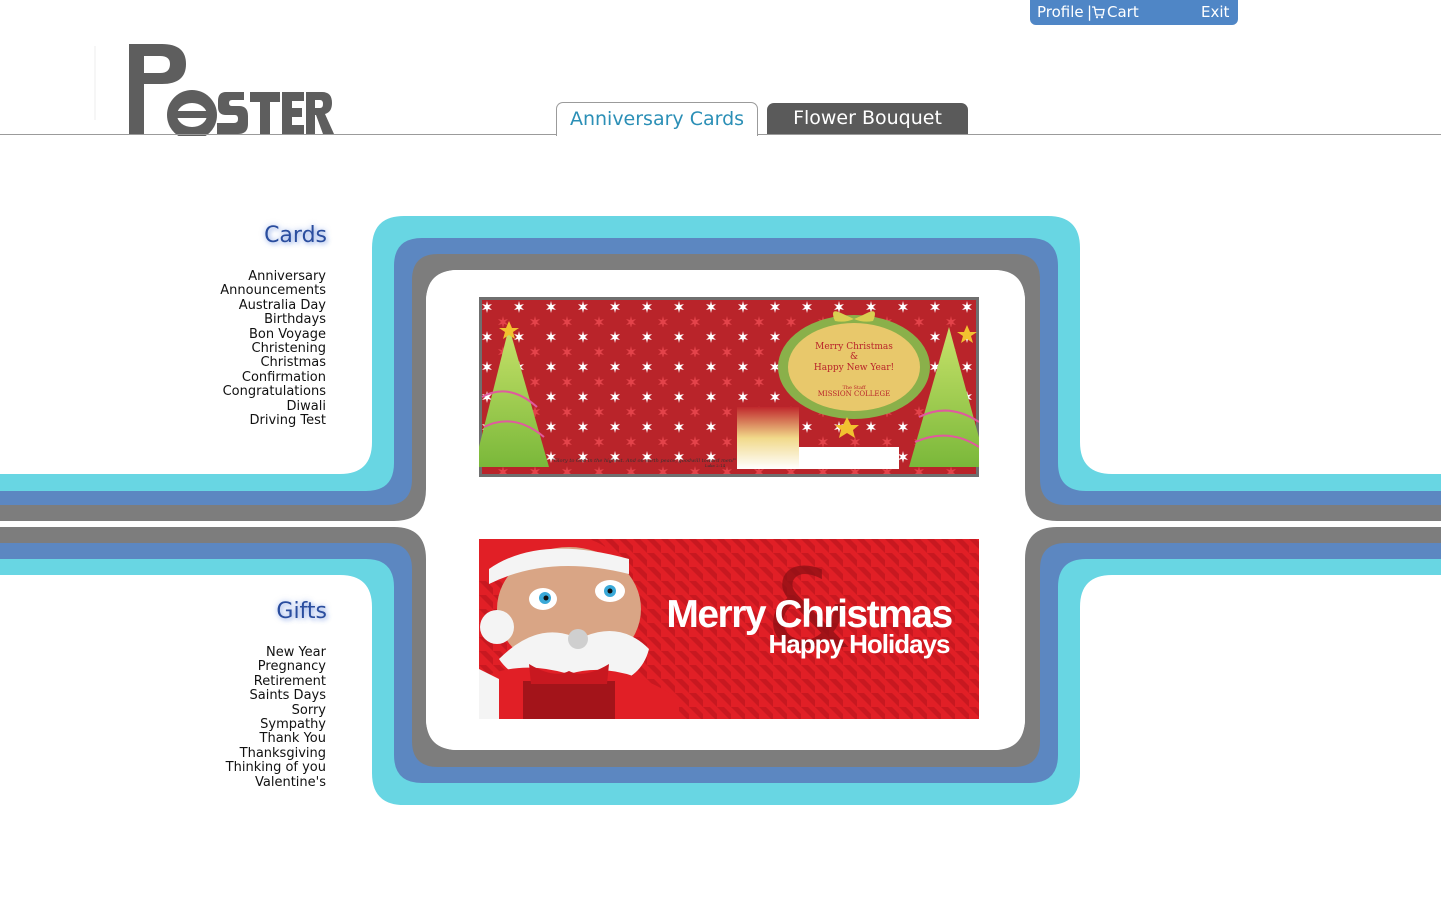 Image resolution: width=1441 pixels, height=901 pixels. What do you see at coordinates (273, 363) in the screenshot?
I see `menu-item-christmas: Christmas` at bounding box center [273, 363].